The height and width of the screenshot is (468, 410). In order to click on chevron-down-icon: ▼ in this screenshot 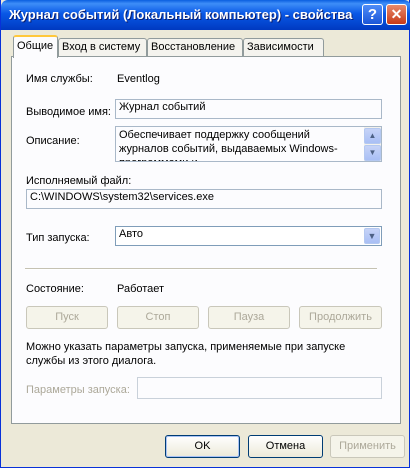, I will do `click(372, 236)`.